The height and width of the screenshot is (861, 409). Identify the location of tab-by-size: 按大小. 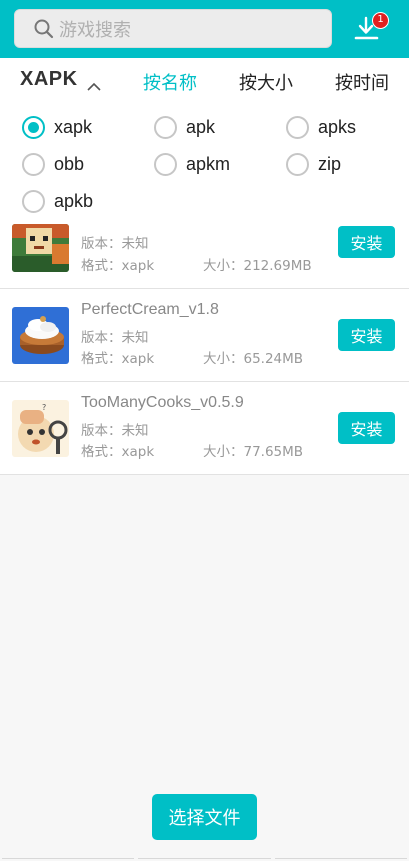
(266, 82).